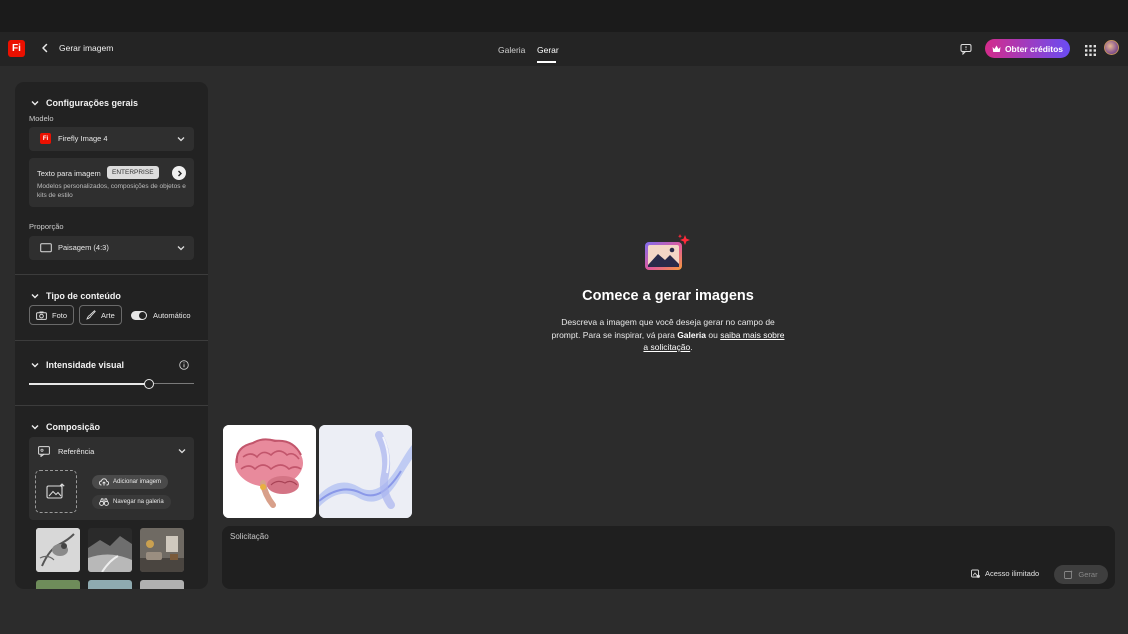  What do you see at coordinates (138, 502) in the screenshot?
I see `browse-gallery-label: Navegar na galeria` at bounding box center [138, 502].